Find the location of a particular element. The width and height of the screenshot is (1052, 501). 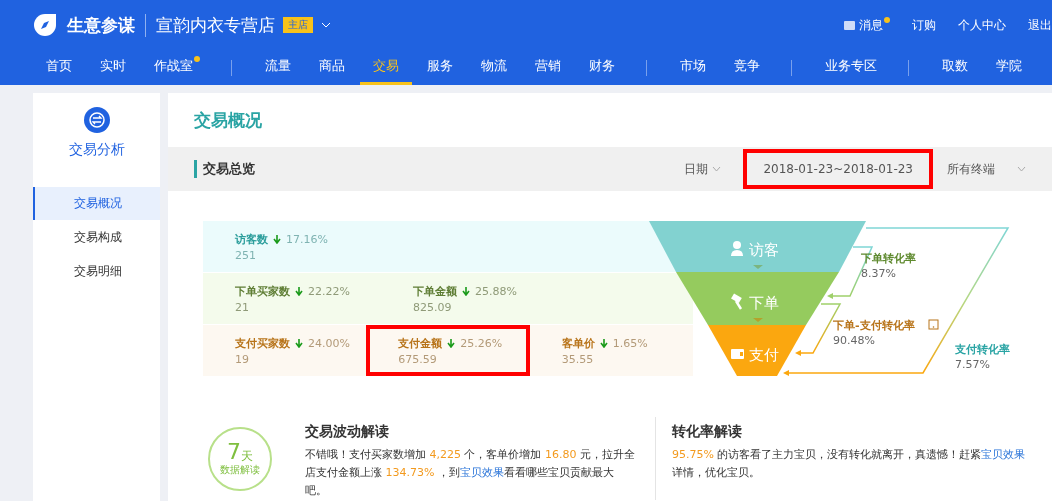

insight-title: 交易波动解读 is located at coordinates (347, 432).